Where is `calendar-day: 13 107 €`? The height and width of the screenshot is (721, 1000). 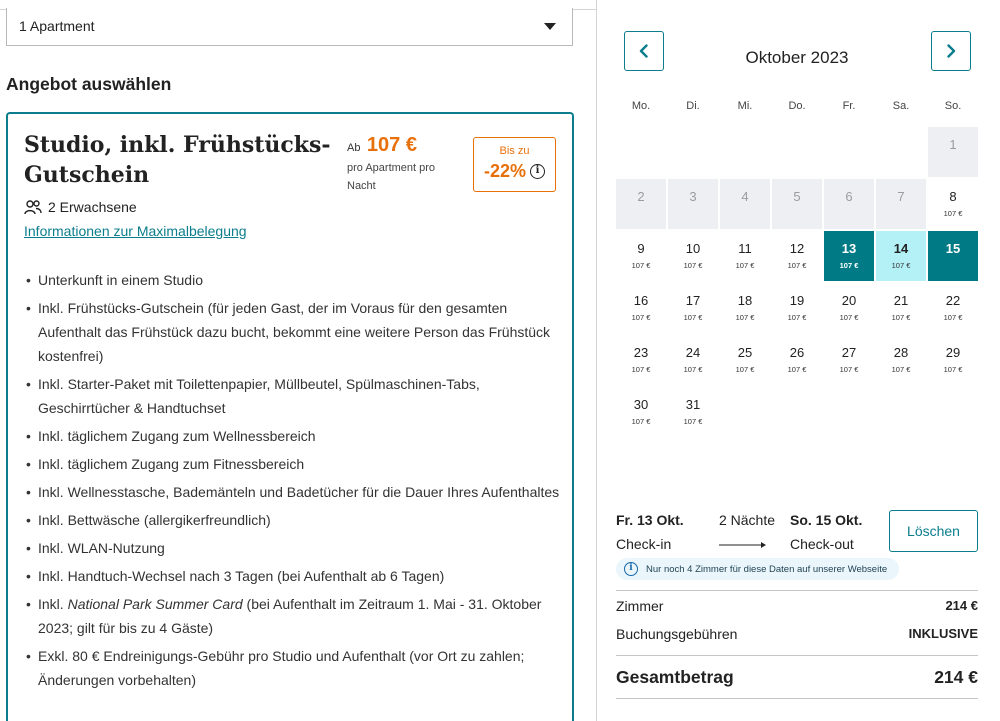 calendar-day: 13 107 € is located at coordinates (849, 256).